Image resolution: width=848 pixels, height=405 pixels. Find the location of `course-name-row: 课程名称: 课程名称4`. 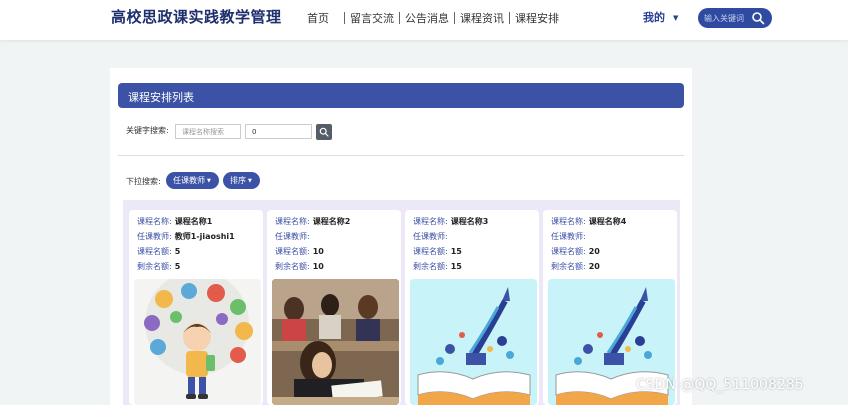

course-name-row: 课程名称: 课程名称4 is located at coordinates (588, 221).